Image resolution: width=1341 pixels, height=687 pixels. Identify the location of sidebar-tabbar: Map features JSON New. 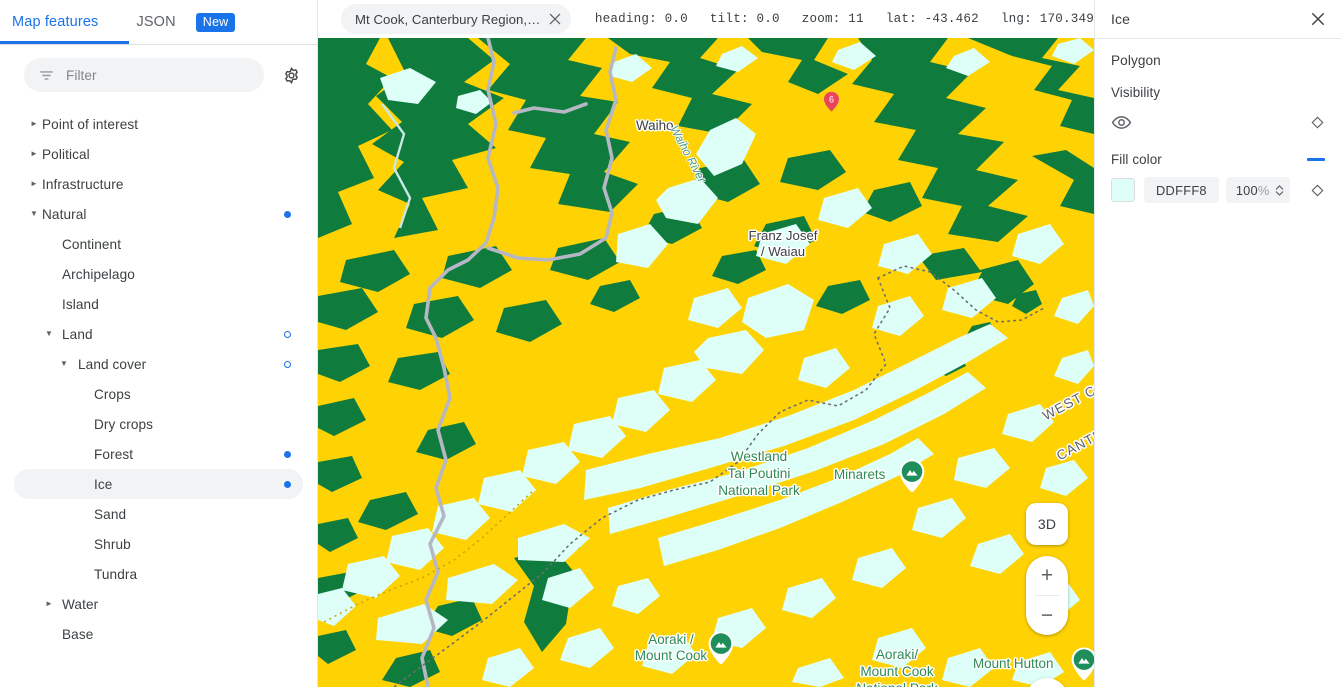
(158, 22).